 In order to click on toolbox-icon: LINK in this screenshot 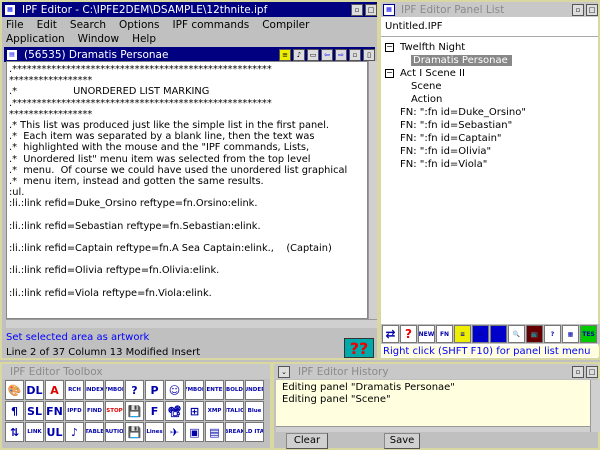, I will do `click(34, 432)`.